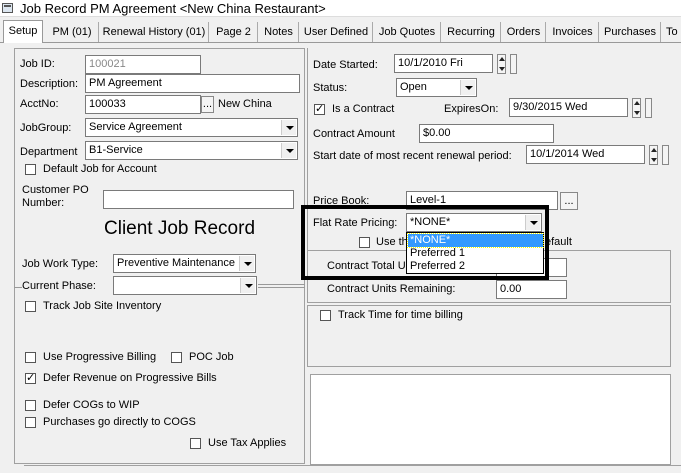 The width and height of the screenshot is (681, 473). What do you see at coordinates (102, 306) in the screenshot?
I see `track-inventory-label: Track Job Site Inventory` at bounding box center [102, 306].